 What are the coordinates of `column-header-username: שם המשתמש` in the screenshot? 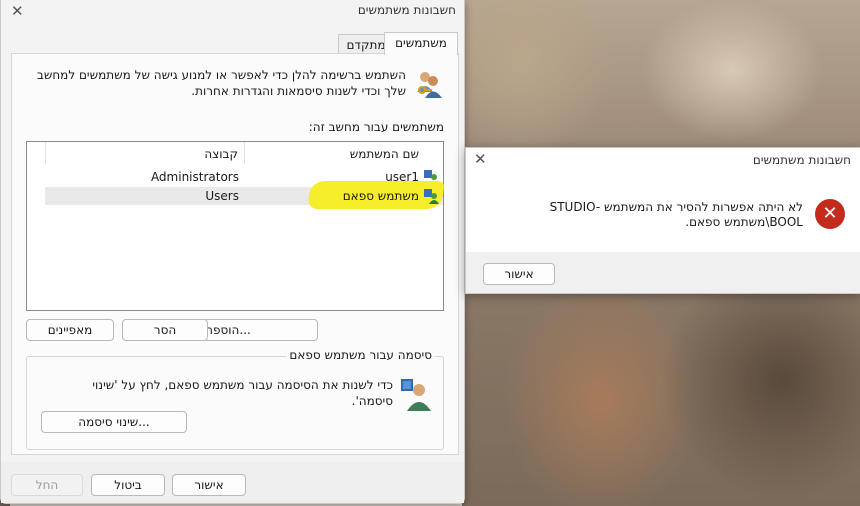 It's located at (344, 153).